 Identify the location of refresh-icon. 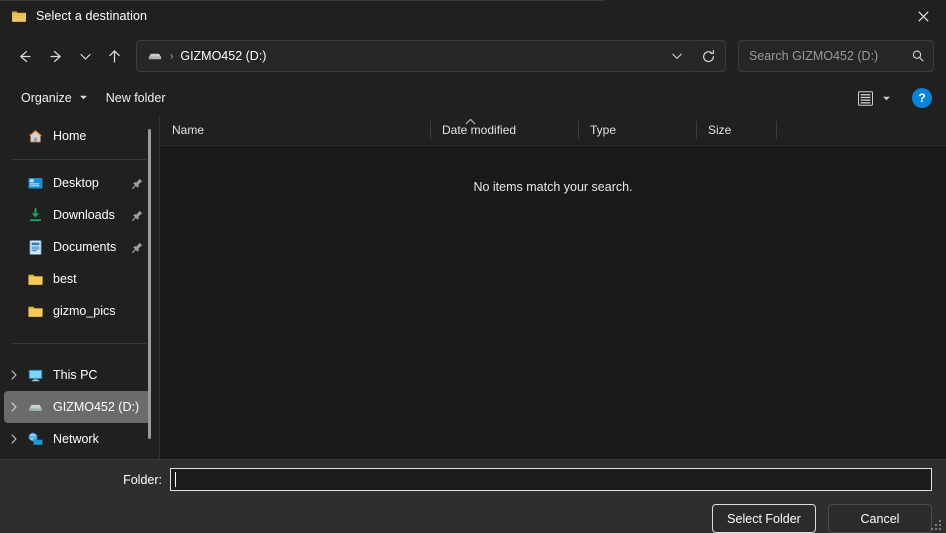
(709, 55).